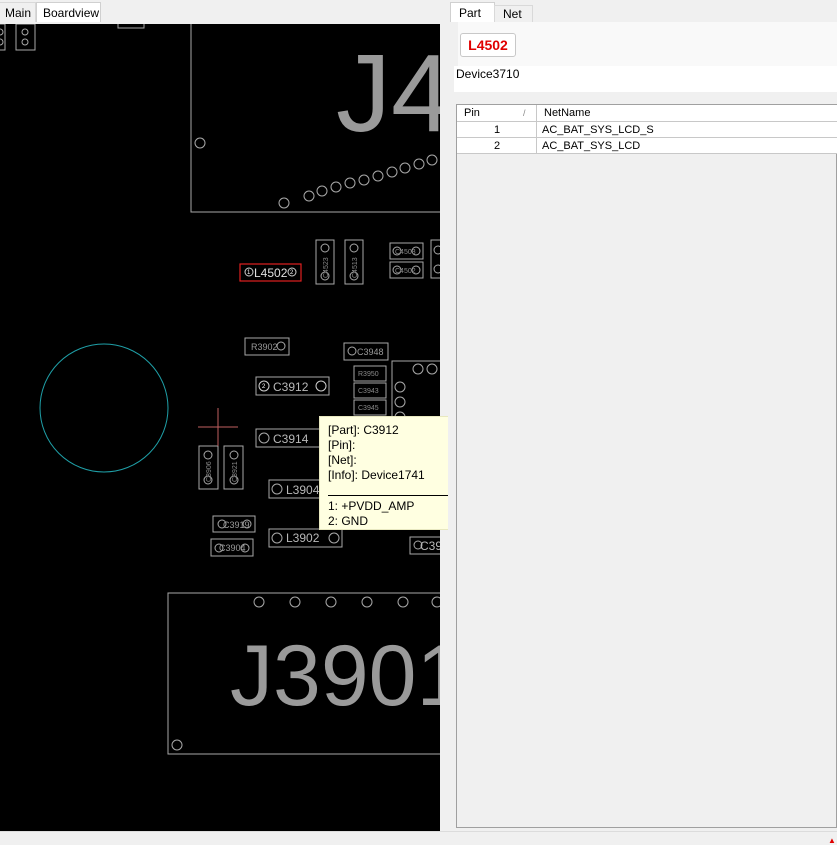  Describe the element at coordinates (355, 267) in the screenshot. I see `label-c4513: C4513` at that location.